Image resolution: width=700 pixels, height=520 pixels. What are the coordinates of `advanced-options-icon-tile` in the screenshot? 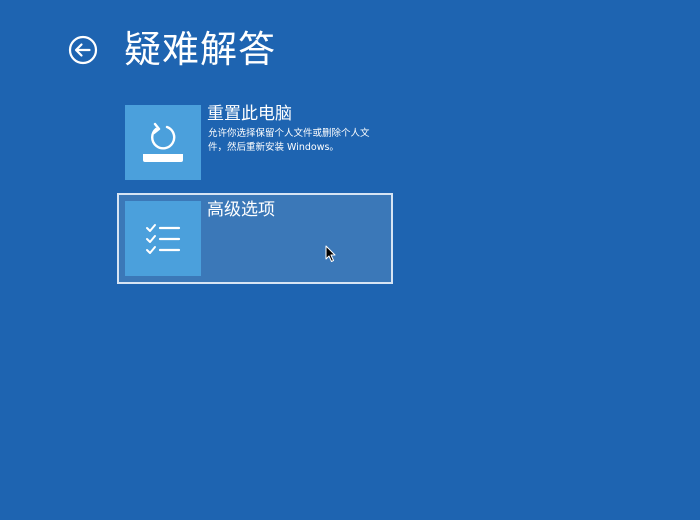 It's located at (163, 238).